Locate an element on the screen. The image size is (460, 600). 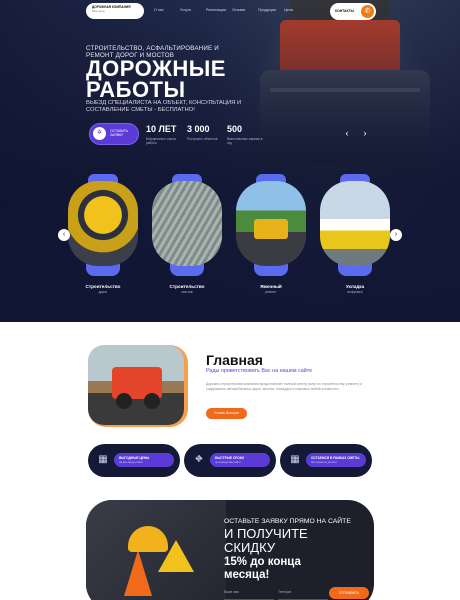
stat-experience: 10 ЛЕТ Безупречного опыта работы is located at coordinates (161, 134).